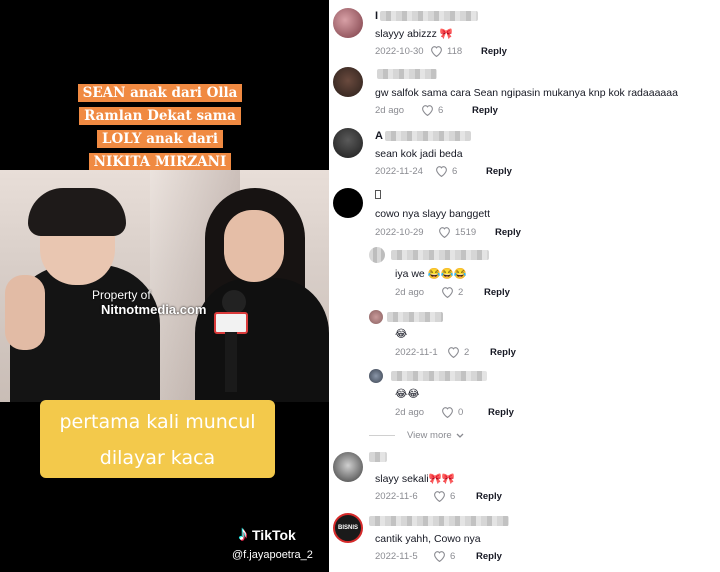 This screenshot has height=572, width=720. I want to click on comment-text: iya we 😂😂😂, so click(431, 273).